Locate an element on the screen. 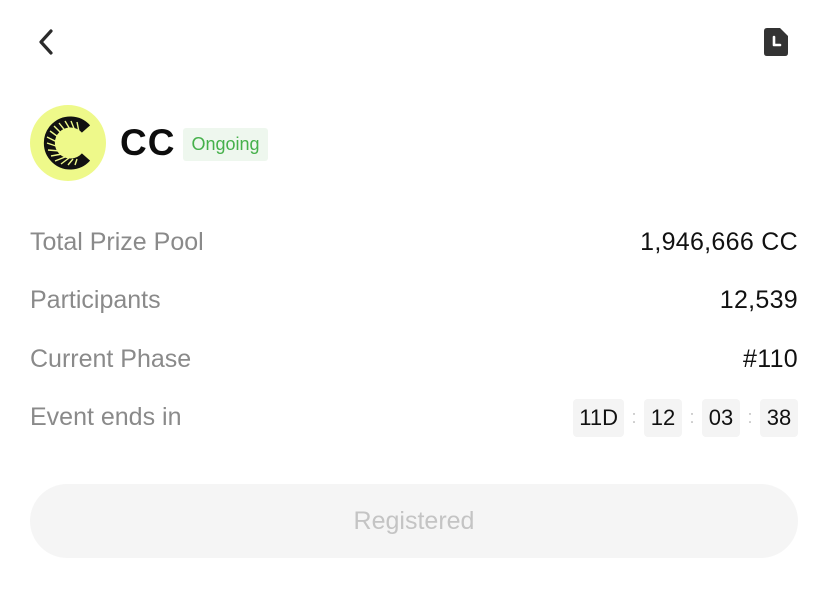 The height and width of the screenshot is (604, 828). token-name: CC is located at coordinates (148, 142).